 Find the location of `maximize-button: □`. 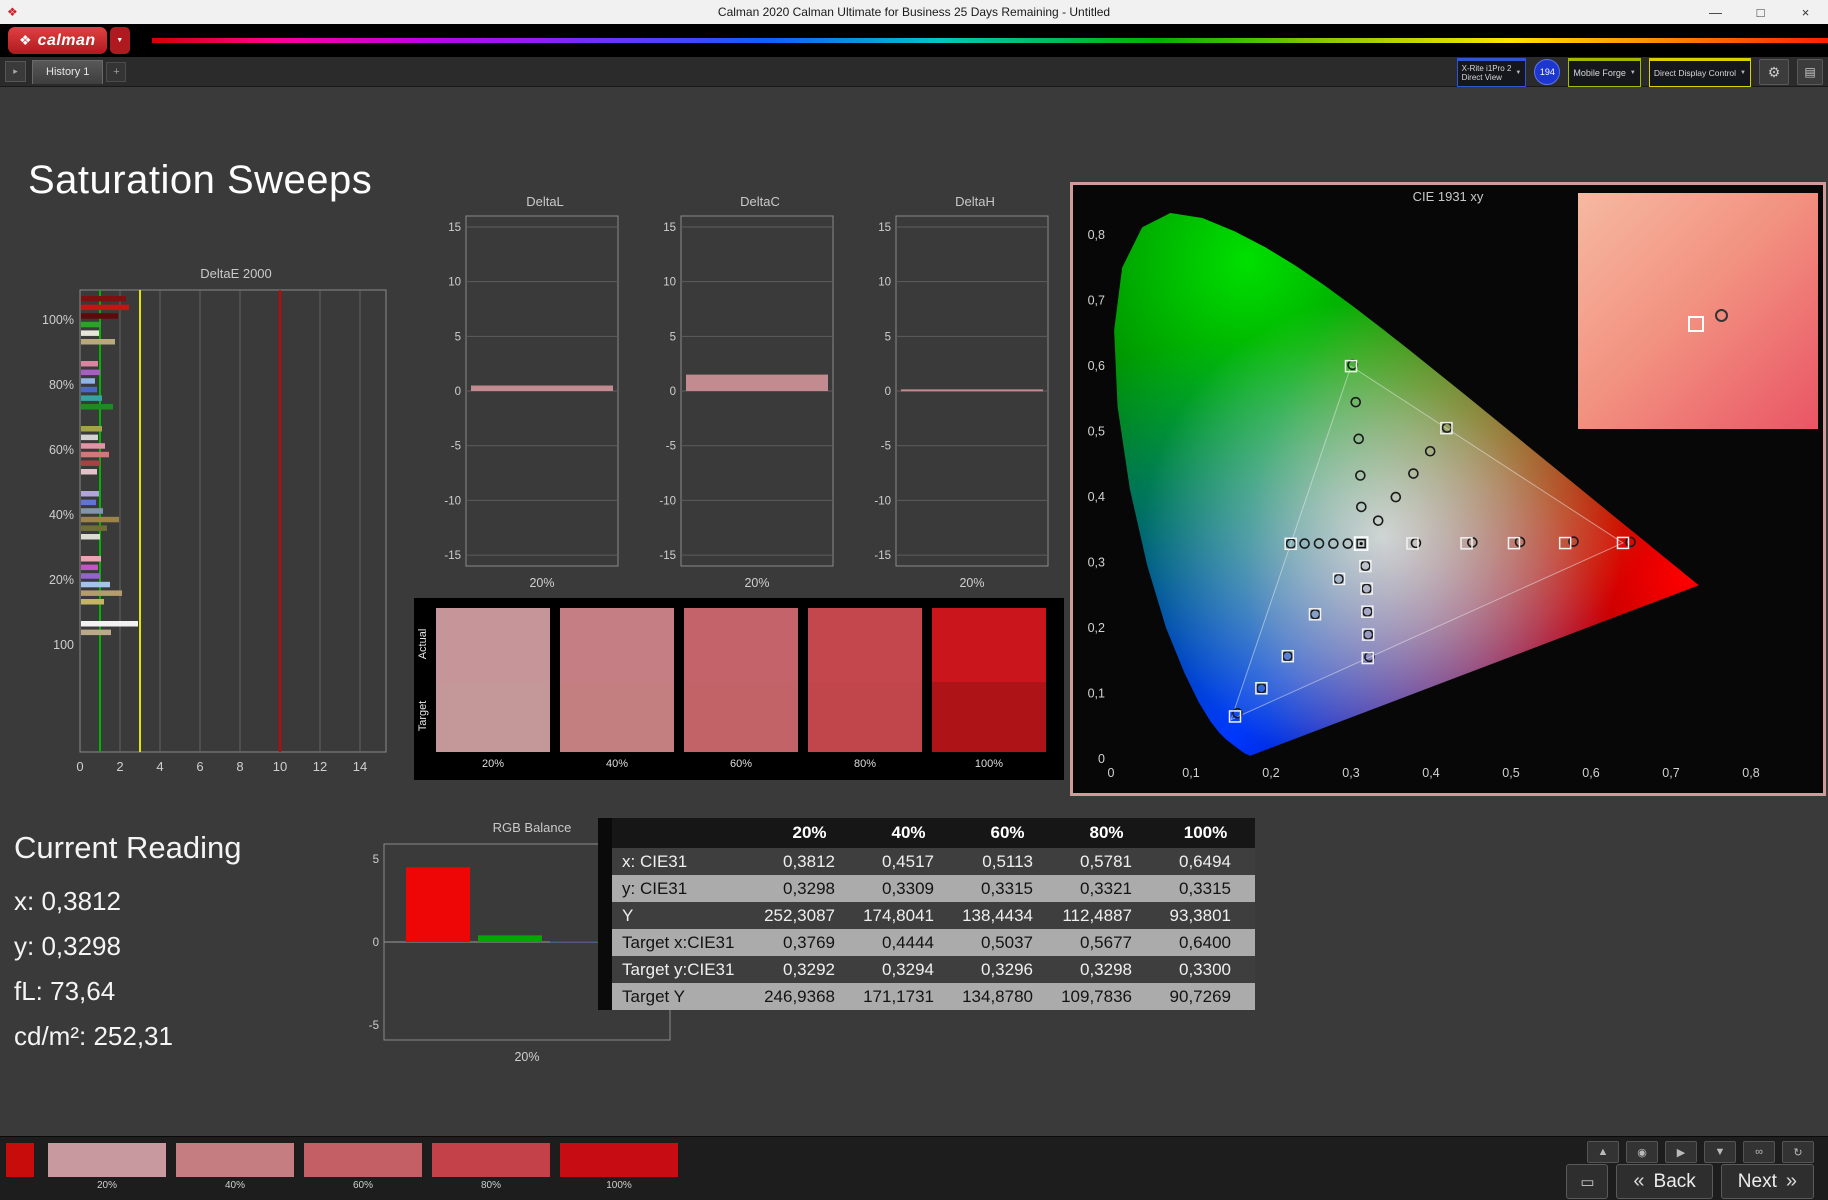

maximize-button: □ is located at coordinates (1760, 12).